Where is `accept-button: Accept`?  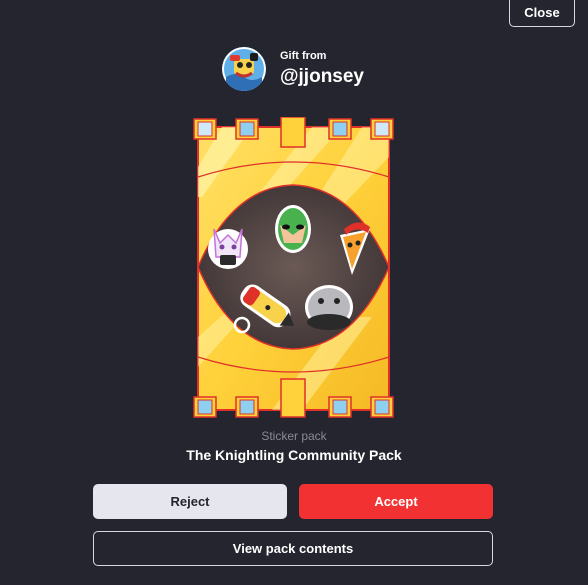 accept-button: Accept is located at coordinates (396, 501).